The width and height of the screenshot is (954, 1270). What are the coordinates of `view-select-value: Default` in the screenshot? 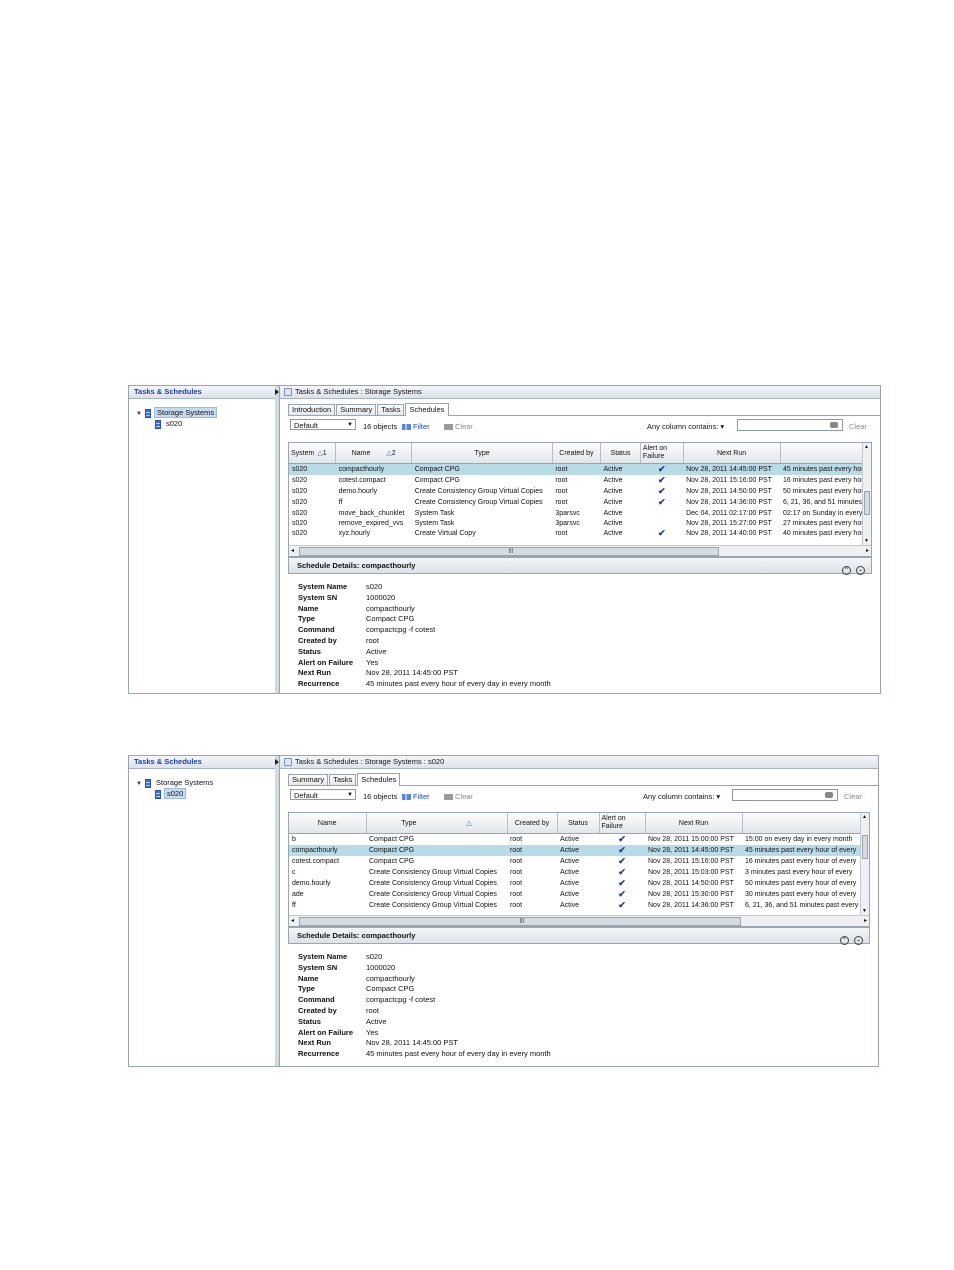 It's located at (306, 795).